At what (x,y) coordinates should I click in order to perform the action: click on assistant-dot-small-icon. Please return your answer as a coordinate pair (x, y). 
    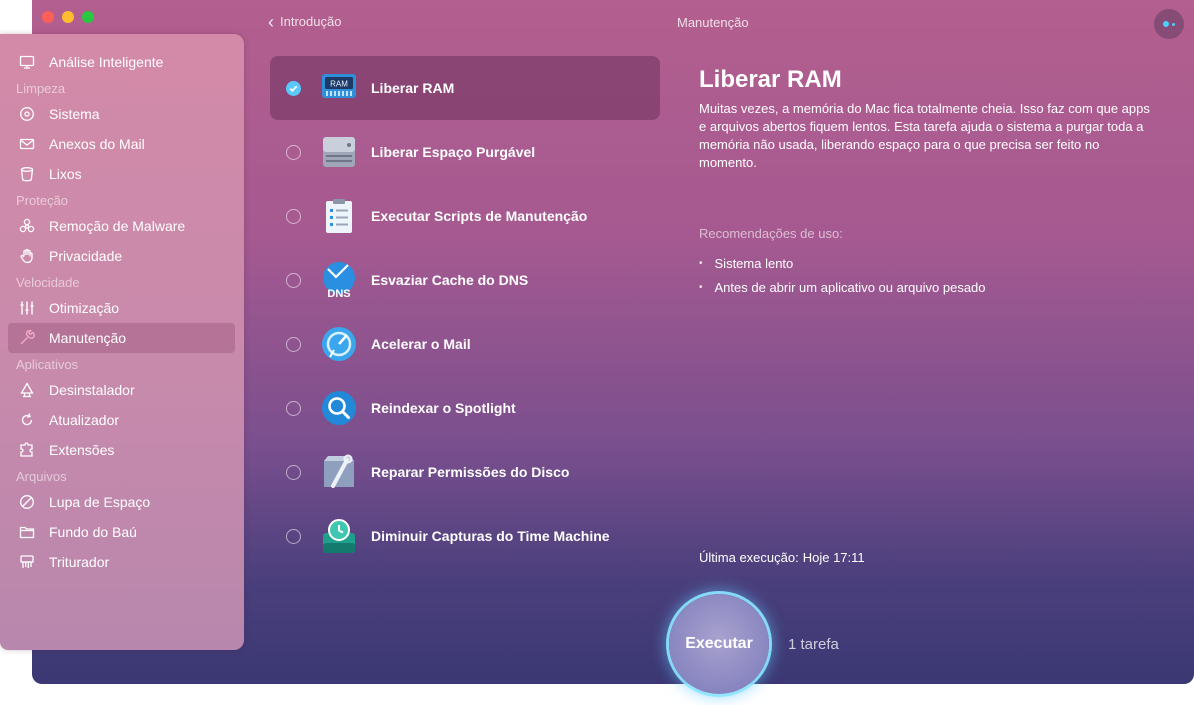
    Looking at the image, I should click on (1173, 24).